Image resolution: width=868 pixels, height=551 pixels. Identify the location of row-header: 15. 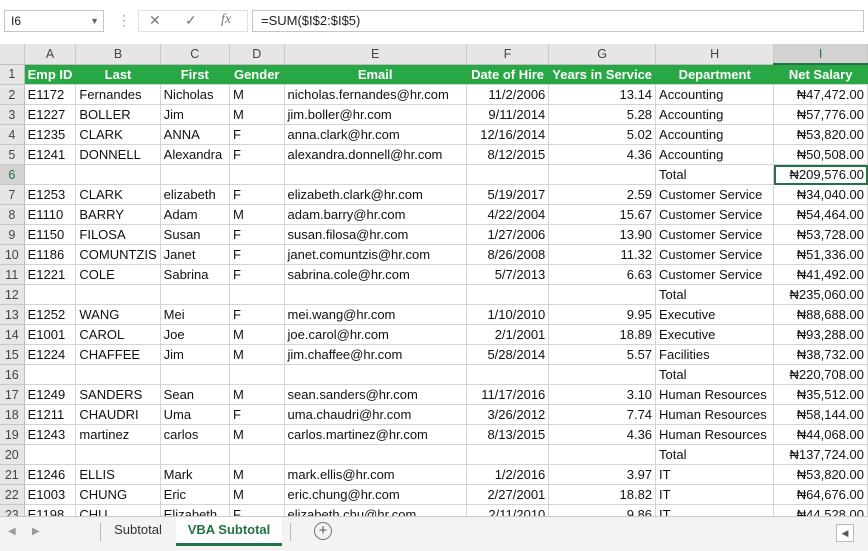
(12, 354).